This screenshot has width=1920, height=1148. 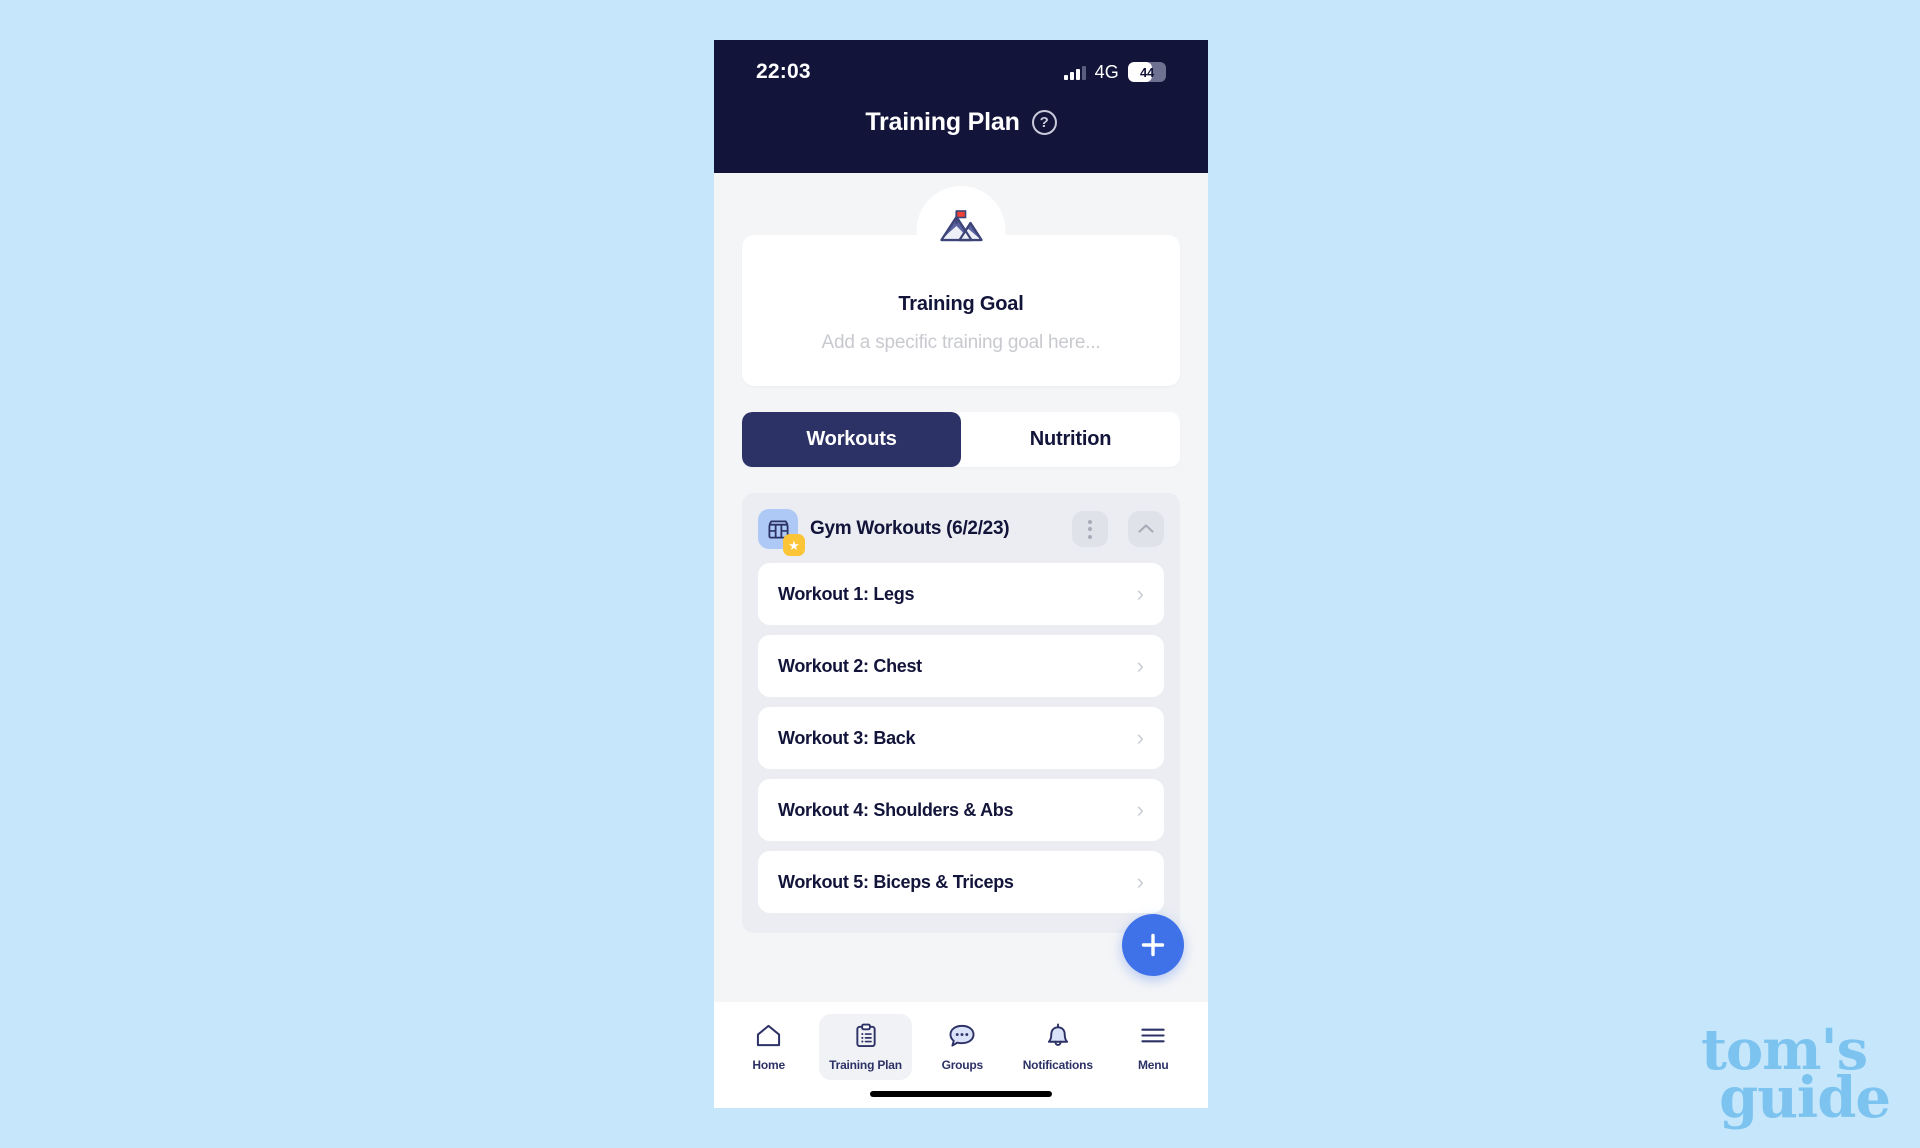 I want to click on header-title-row: Training Plan ?, so click(x=961, y=122).